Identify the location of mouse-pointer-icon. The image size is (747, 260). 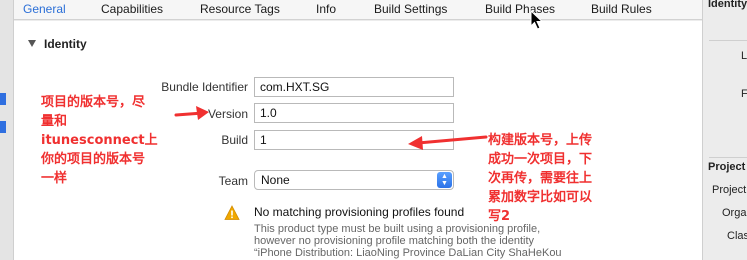
(536, 20).